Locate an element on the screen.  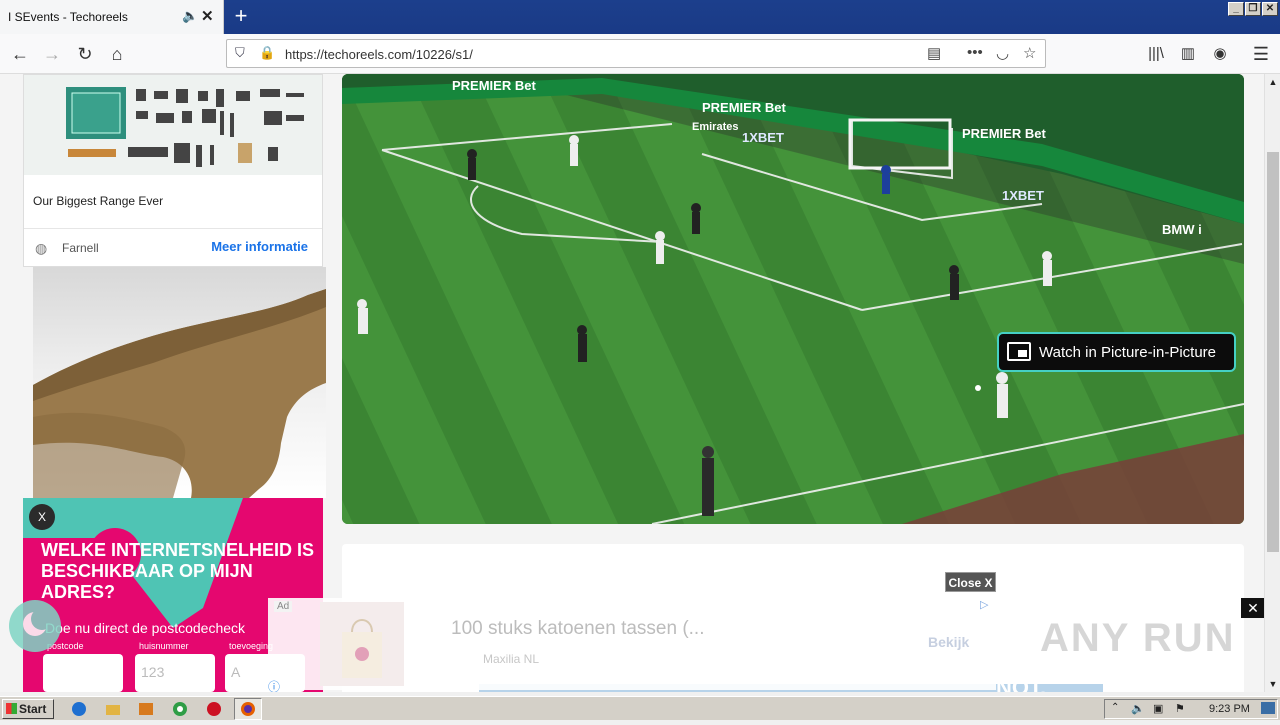
bottom-ad-cta: Bekijk is located at coordinates (948, 642).